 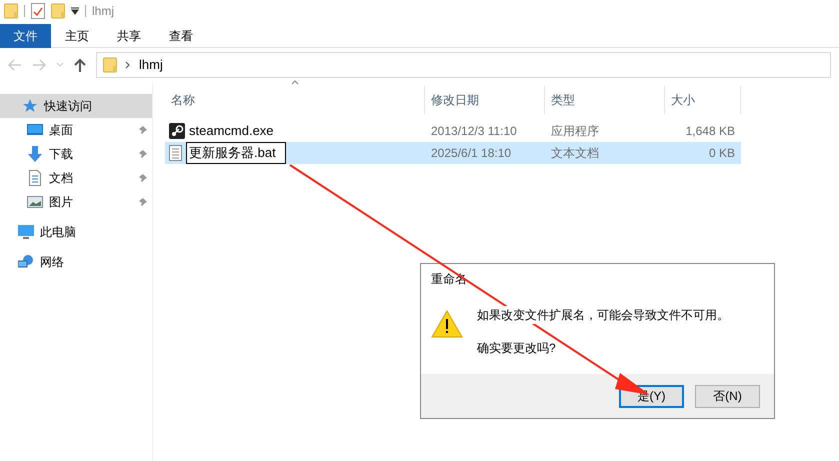 What do you see at coordinates (703, 100) in the screenshot?
I see `column-header: 大小` at bounding box center [703, 100].